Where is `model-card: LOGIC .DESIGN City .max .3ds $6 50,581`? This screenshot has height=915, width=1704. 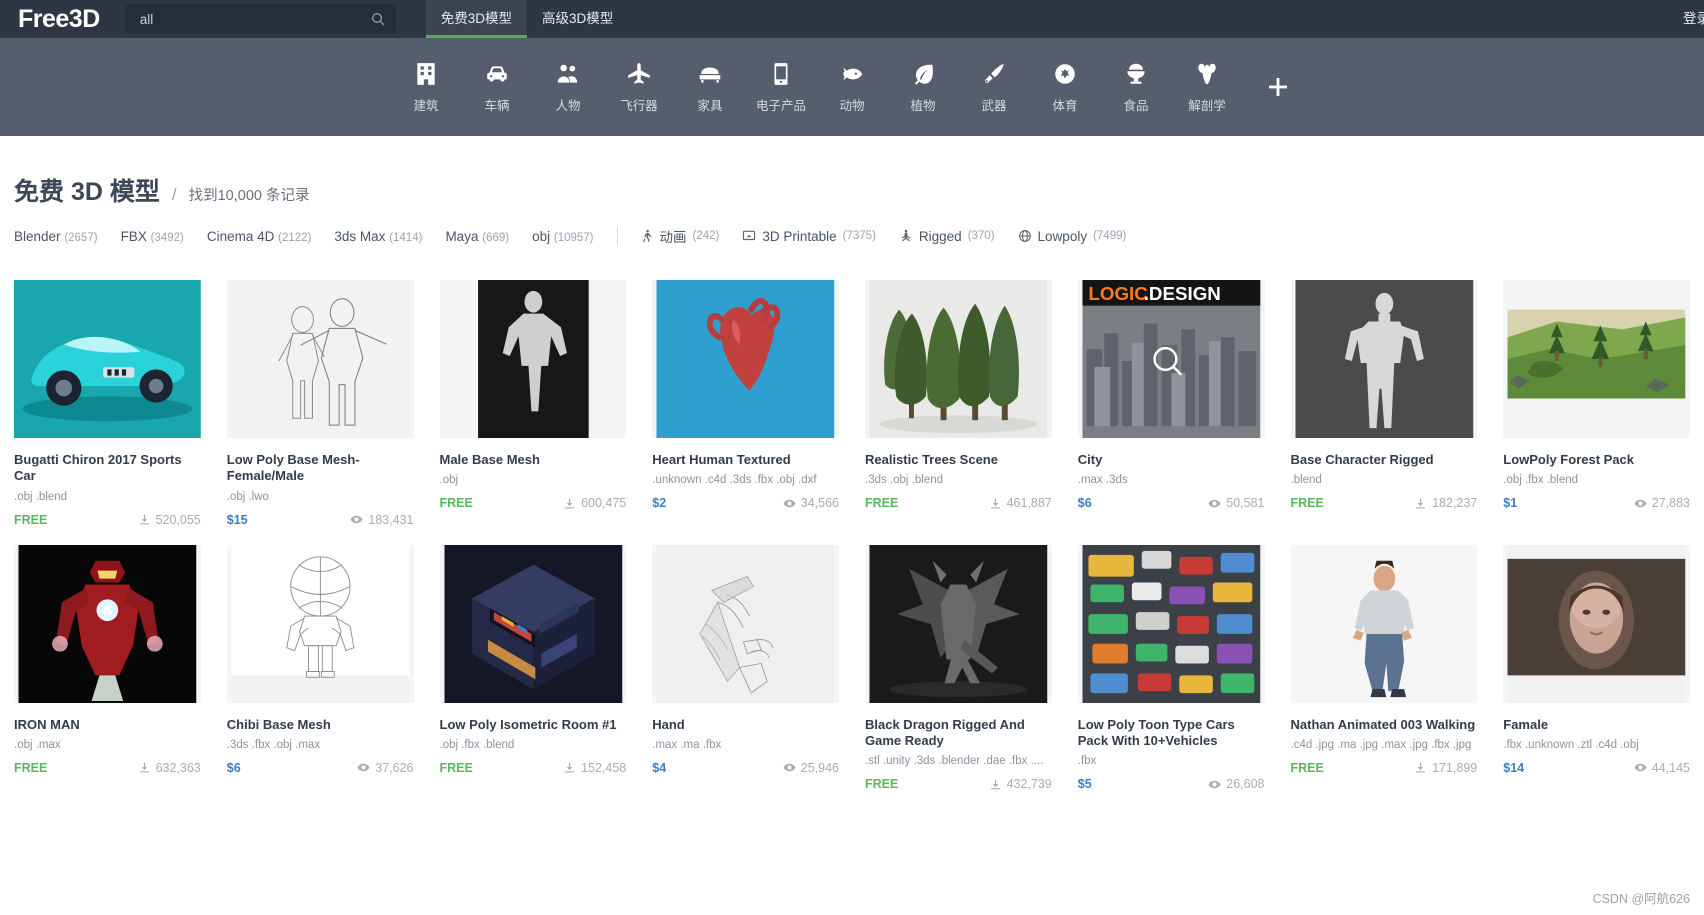
model-card: LOGIC .DESIGN City .max .3ds $6 50,581 is located at coordinates (1171, 403).